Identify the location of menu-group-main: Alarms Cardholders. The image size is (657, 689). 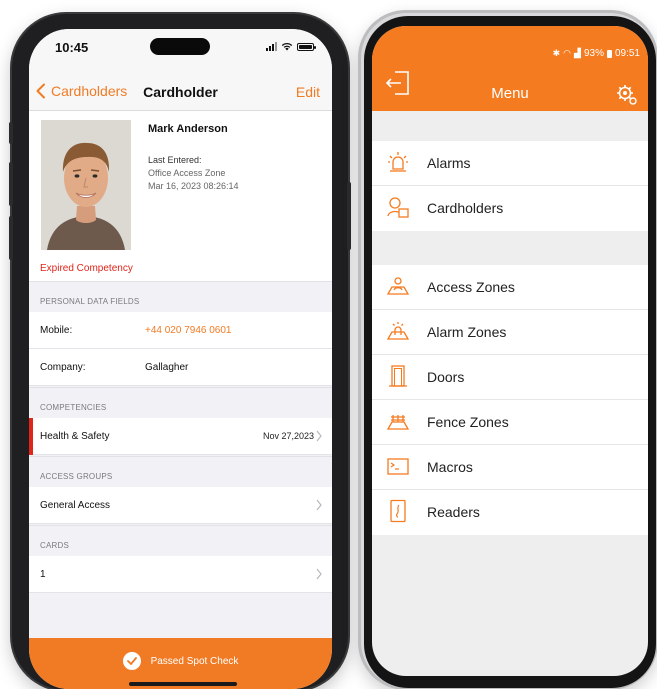
(510, 186).